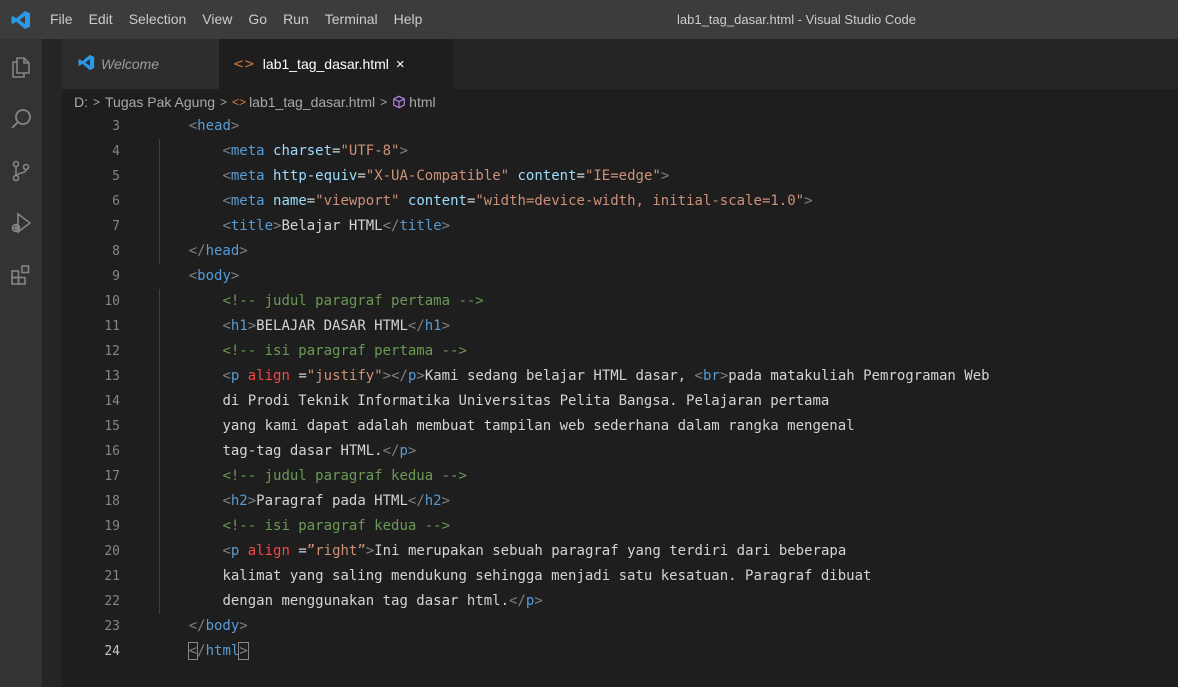 This screenshot has height=687, width=1178. What do you see at coordinates (61, 19) in the screenshot?
I see `menu-file: File` at bounding box center [61, 19].